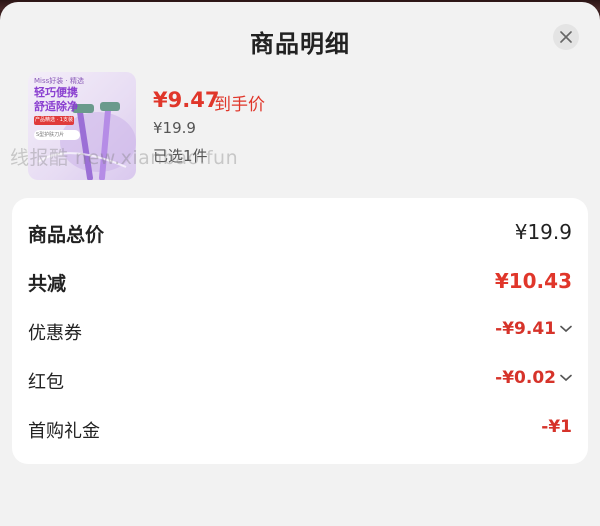 This screenshot has height=526, width=600. What do you see at coordinates (300, 284) in the screenshot?
I see `total-reduction-row: 共减 ¥10.43` at bounding box center [300, 284].